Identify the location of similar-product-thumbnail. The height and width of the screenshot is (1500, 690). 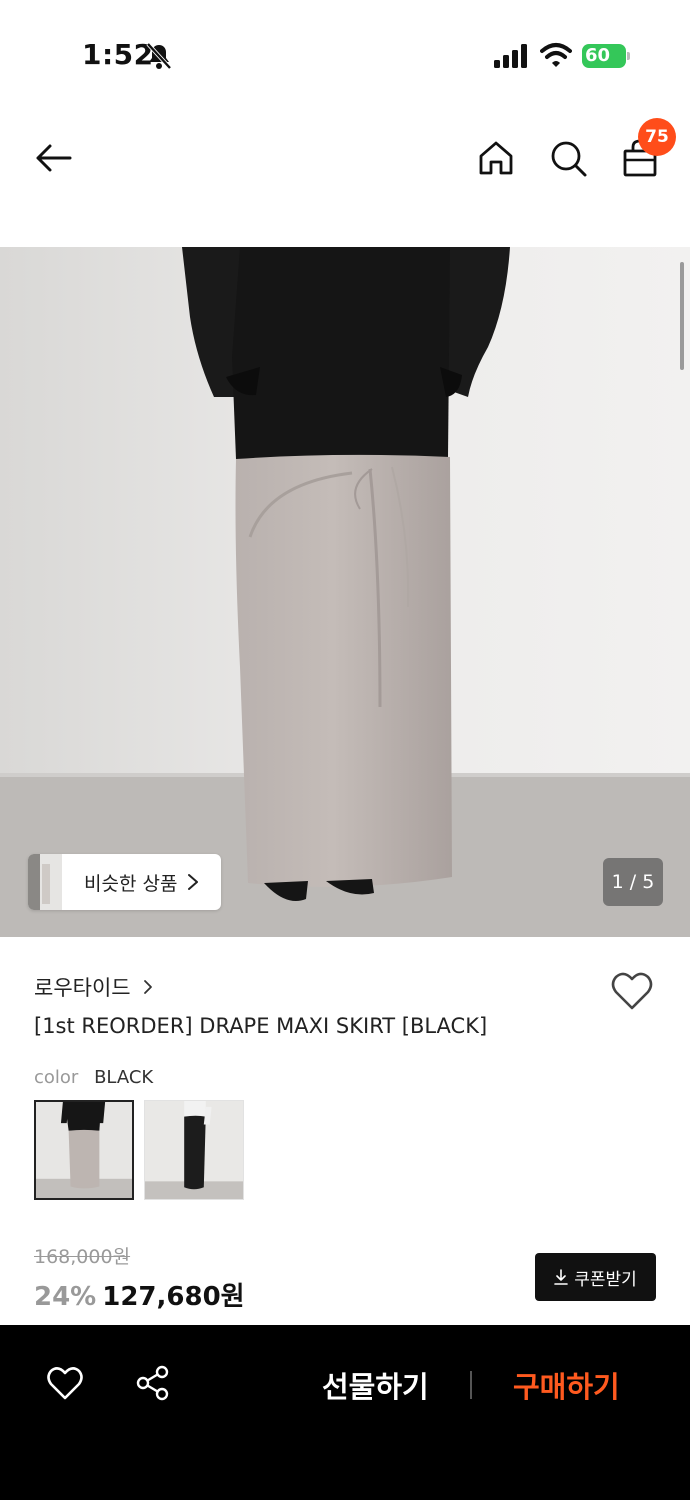
(45, 882).